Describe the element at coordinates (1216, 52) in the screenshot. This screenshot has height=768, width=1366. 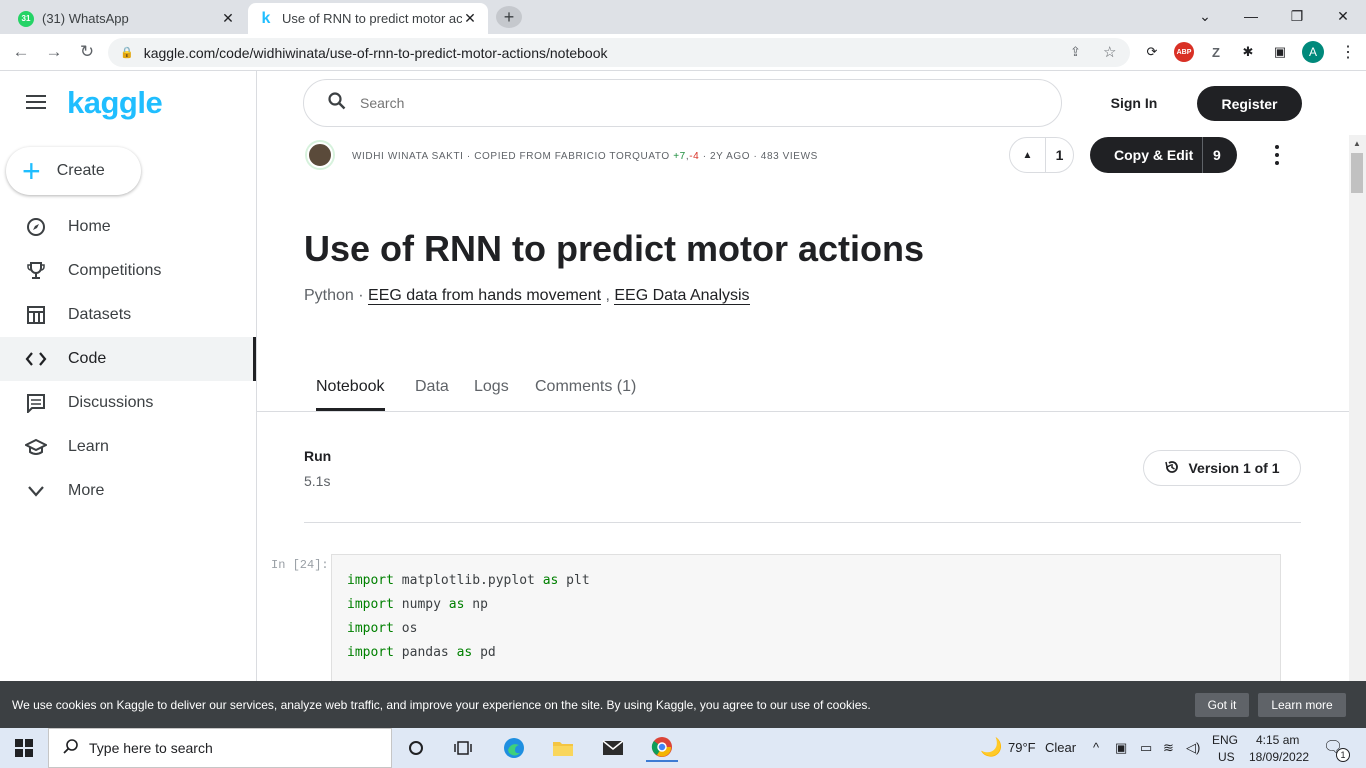
I see `zotero-icon: Z` at that location.